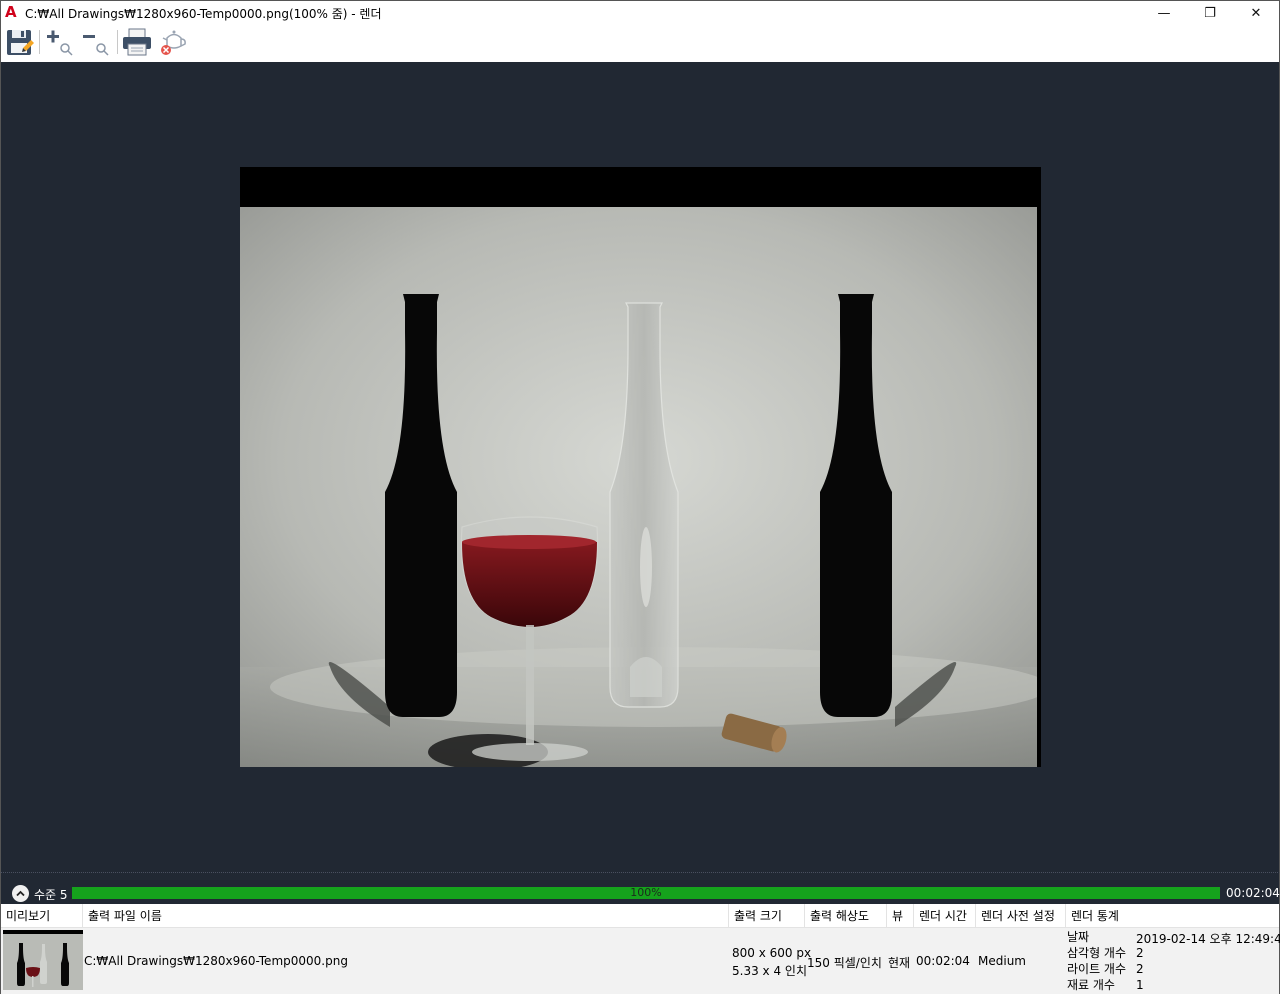 The width and height of the screenshot is (1280, 994). I want to click on column-header-filename: 출력 파일 이름, so click(406, 916).